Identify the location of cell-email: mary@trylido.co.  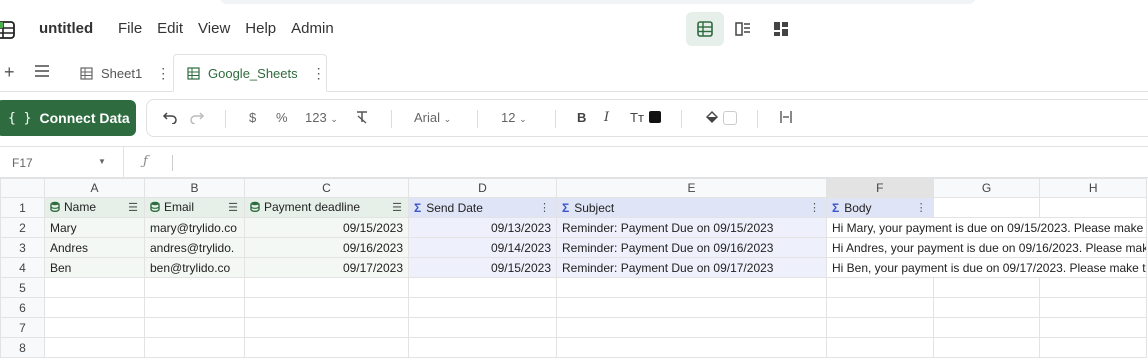
(194, 227).